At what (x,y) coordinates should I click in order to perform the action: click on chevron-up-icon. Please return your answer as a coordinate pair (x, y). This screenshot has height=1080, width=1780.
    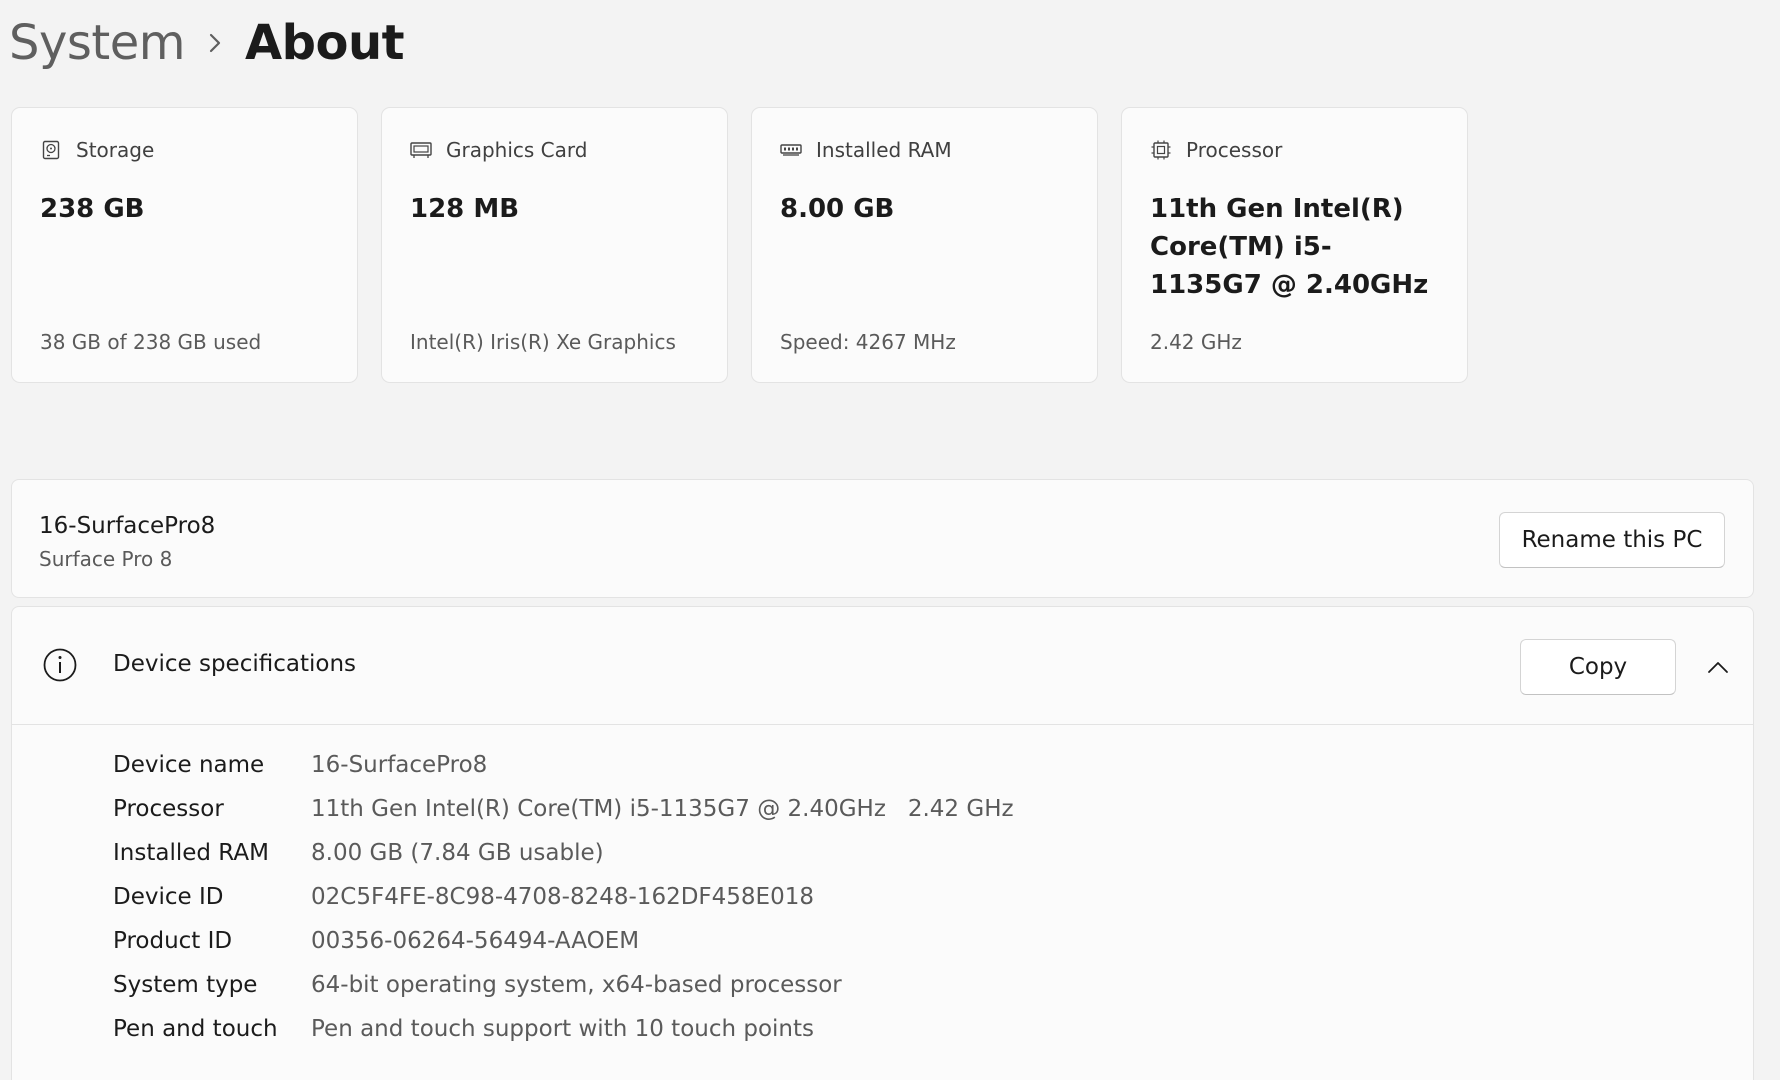
    Looking at the image, I should click on (1718, 667).